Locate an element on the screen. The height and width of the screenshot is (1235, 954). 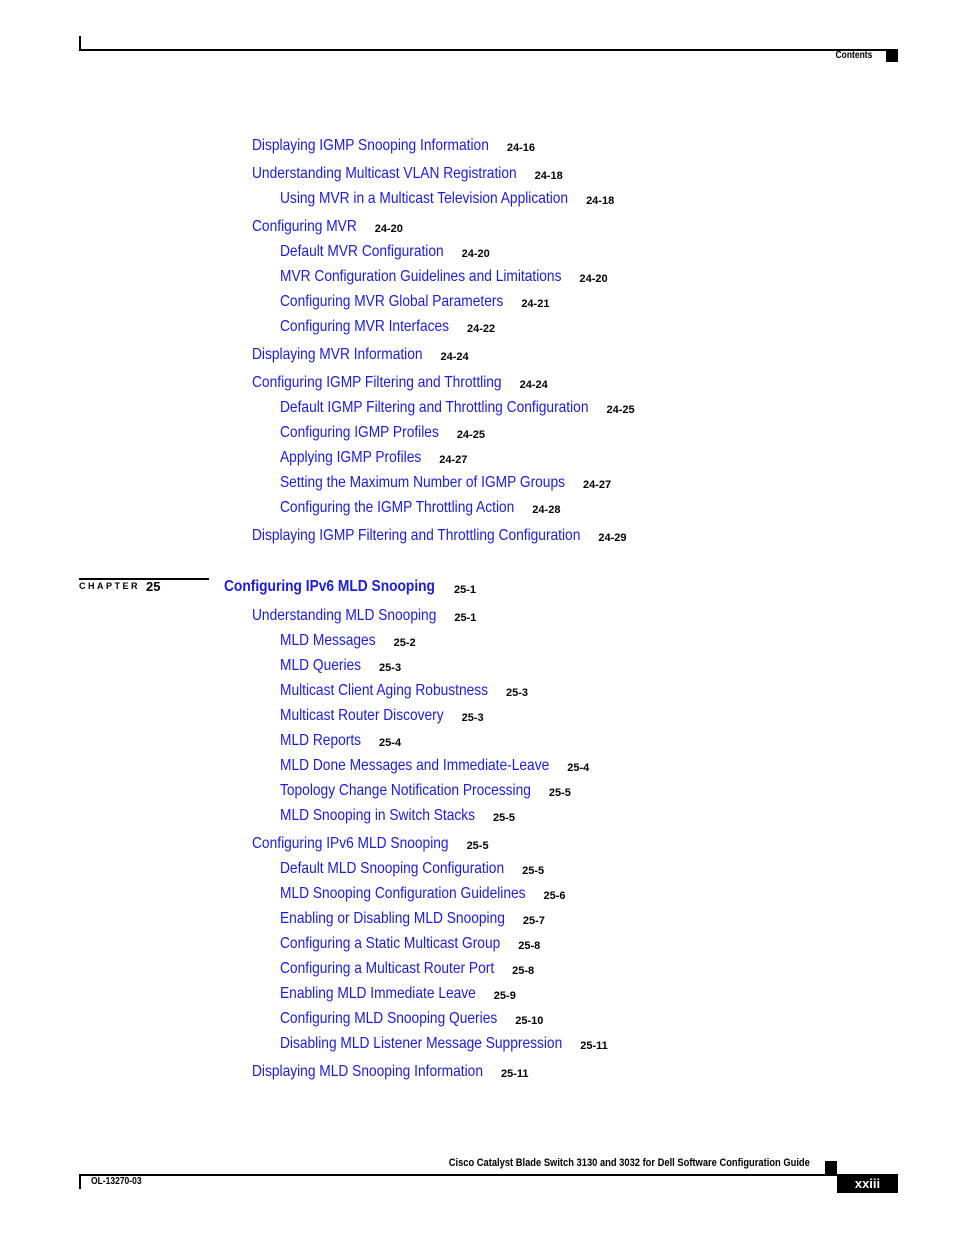
toc-entry: Displaying MLD Snooping Information 25-11 is located at coordinates (390, 1072).